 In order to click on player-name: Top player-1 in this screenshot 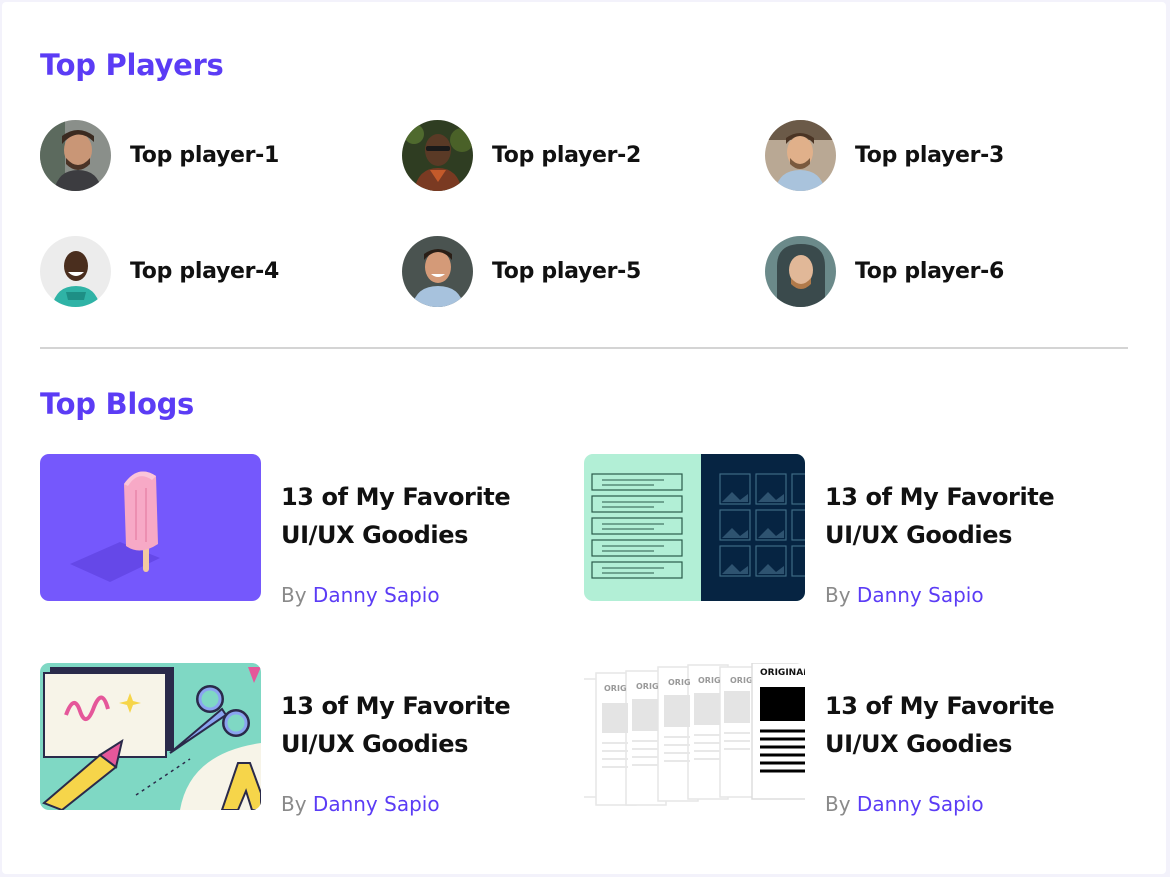, I will do `click(205, 155)`.